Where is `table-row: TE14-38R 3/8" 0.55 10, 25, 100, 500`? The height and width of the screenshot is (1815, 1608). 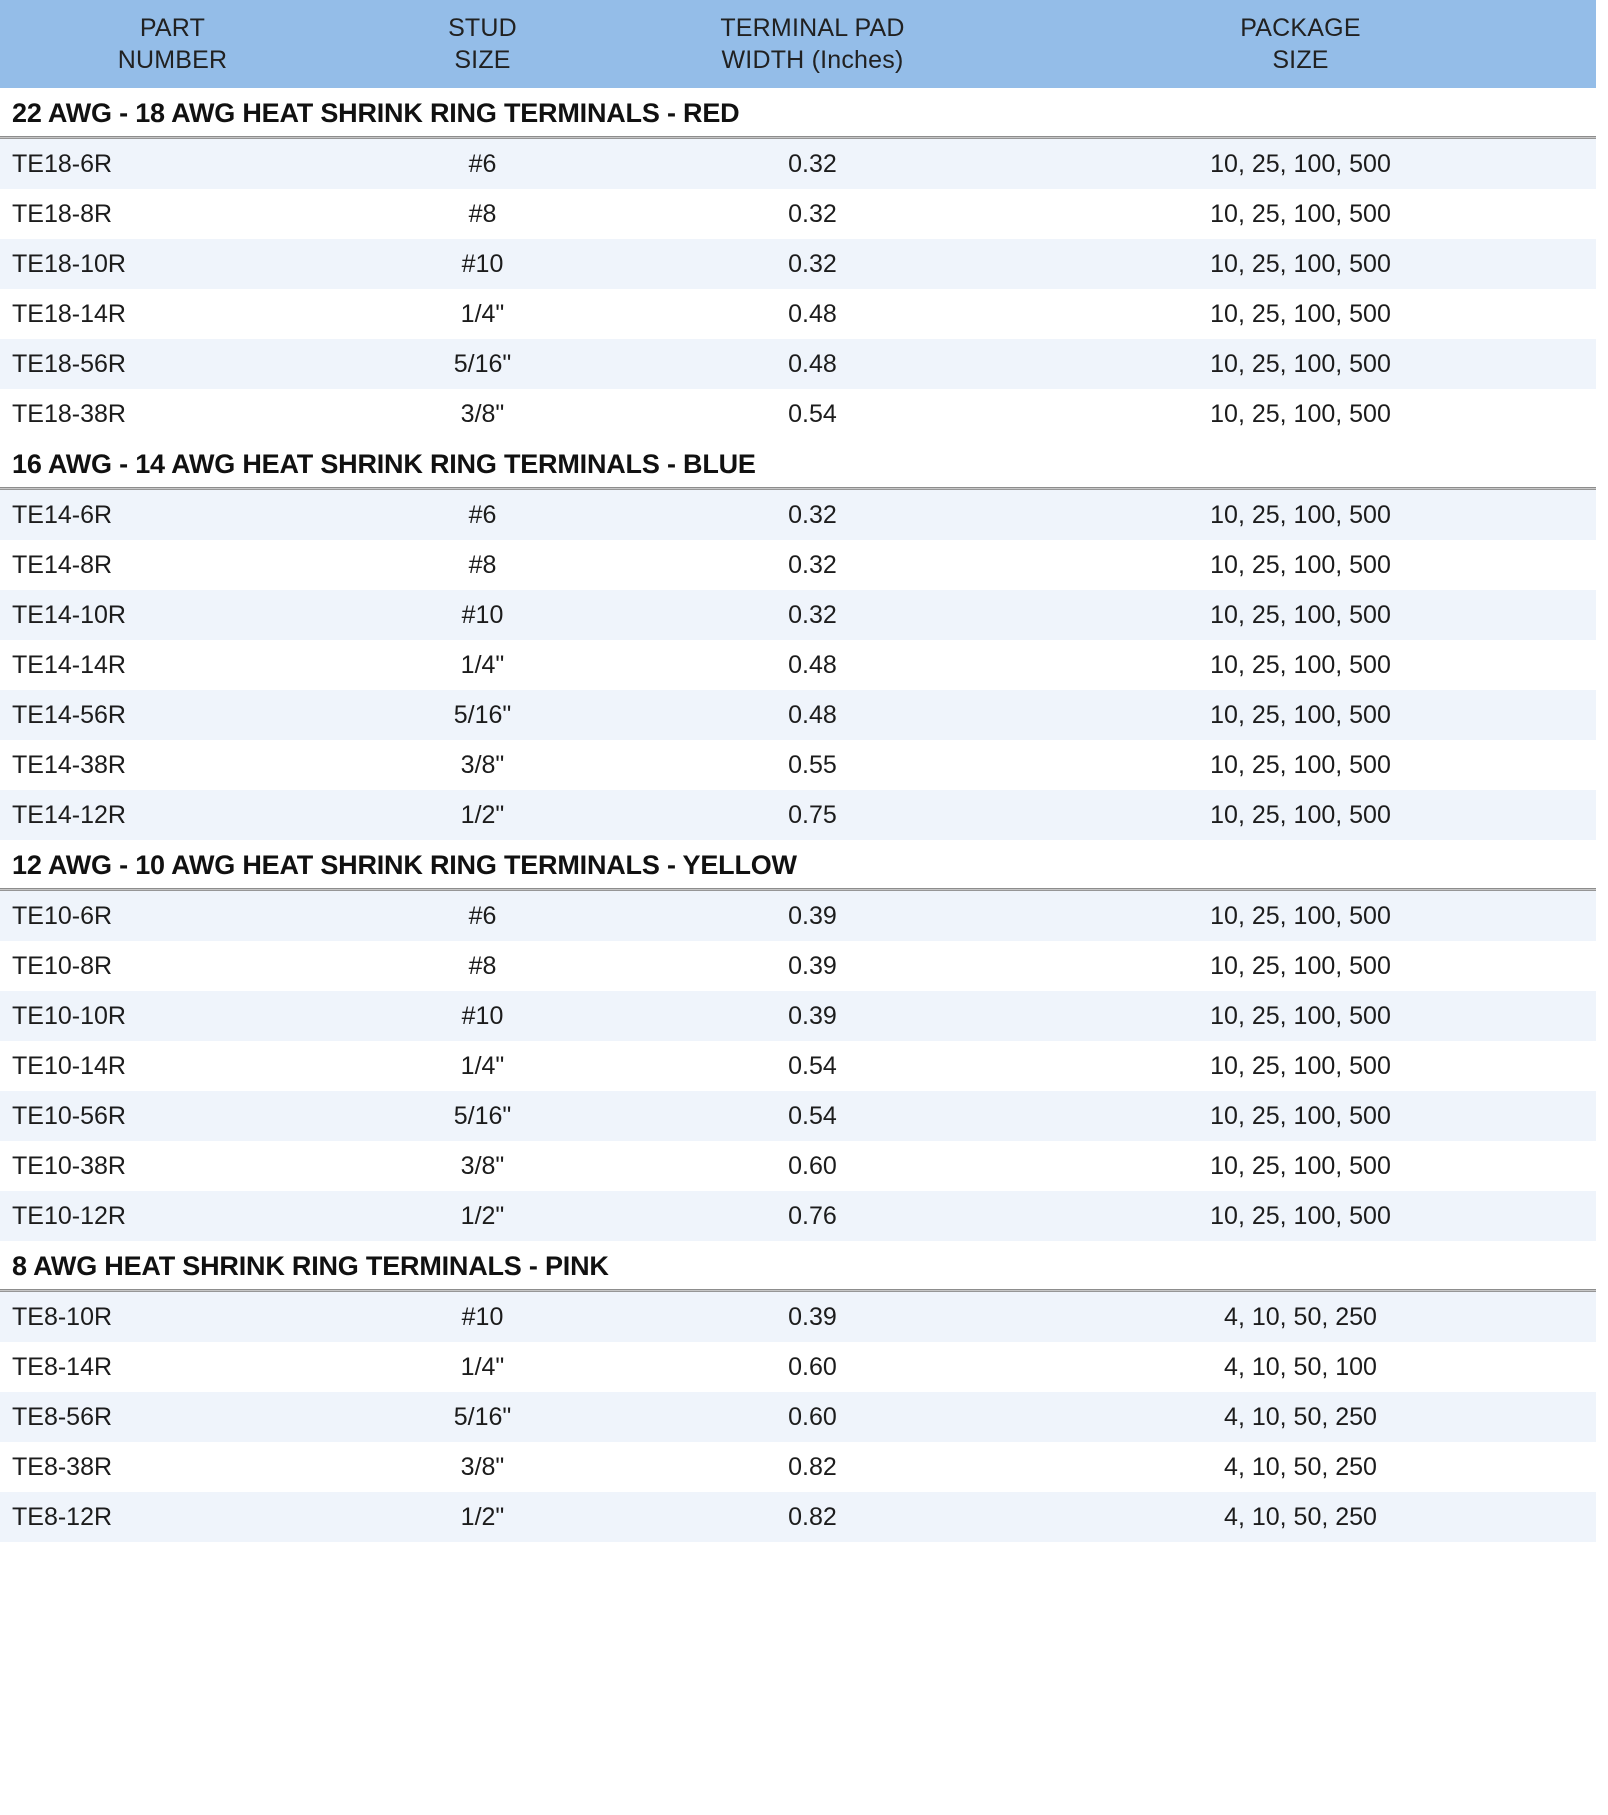 table-row: TE14-38R 3/8" 0.55 10, 25, 100, 500 is located at coordinates (798, 765).